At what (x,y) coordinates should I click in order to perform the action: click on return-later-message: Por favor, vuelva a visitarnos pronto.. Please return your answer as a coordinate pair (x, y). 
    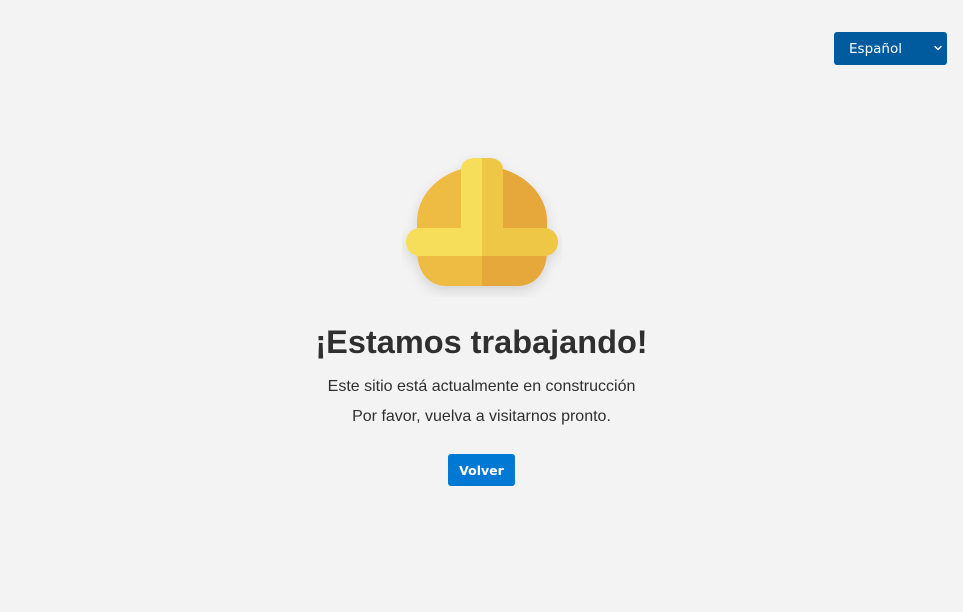
    Looking at the image, I should click on (481, 416).